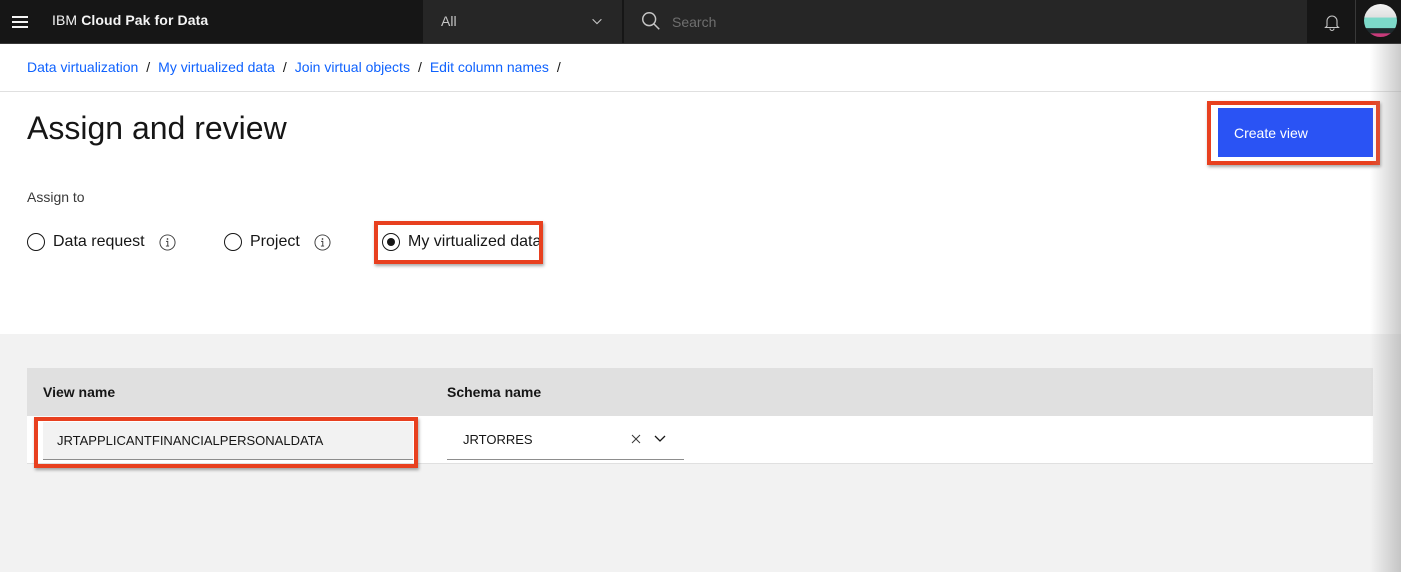 This screenshot has width=1401, height=572. What do you see at coordinates (352, 67) in the screenshot?
I see `breadcrumb-join-virtual-objects: Join virtual objects` at bounding box center [352, 67].